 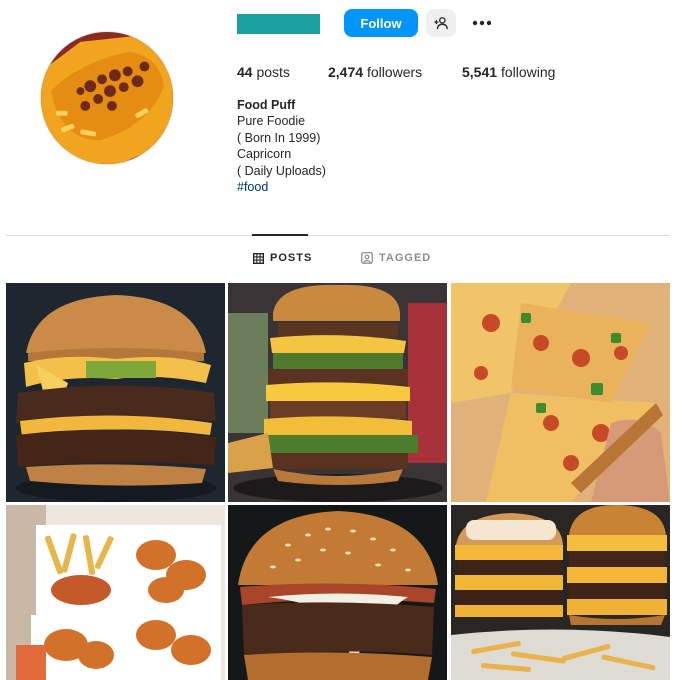 I want to click on following-count: 5,541 following, so click(x=508, y=72).